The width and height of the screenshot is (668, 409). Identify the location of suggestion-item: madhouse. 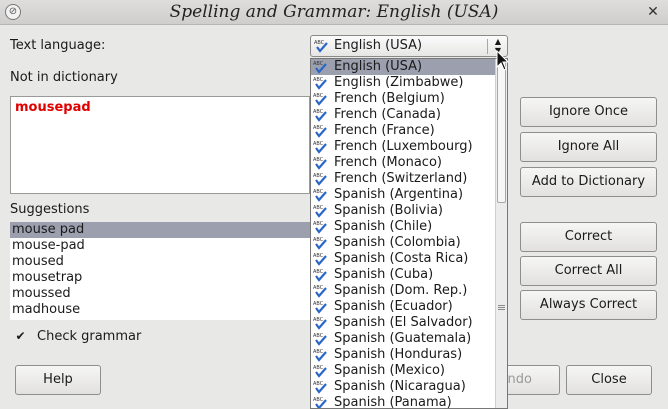
(160, 310).